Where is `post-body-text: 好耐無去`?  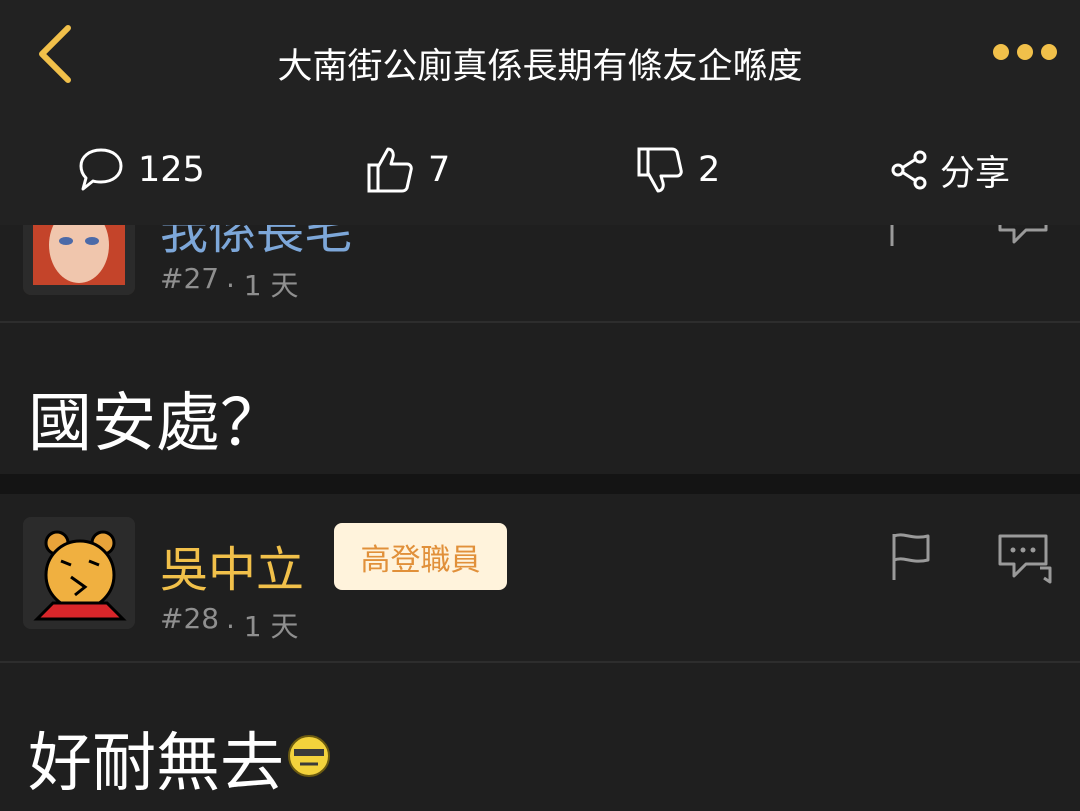 post-body-text: 好耐無去 is located at coordinates (156, 764).